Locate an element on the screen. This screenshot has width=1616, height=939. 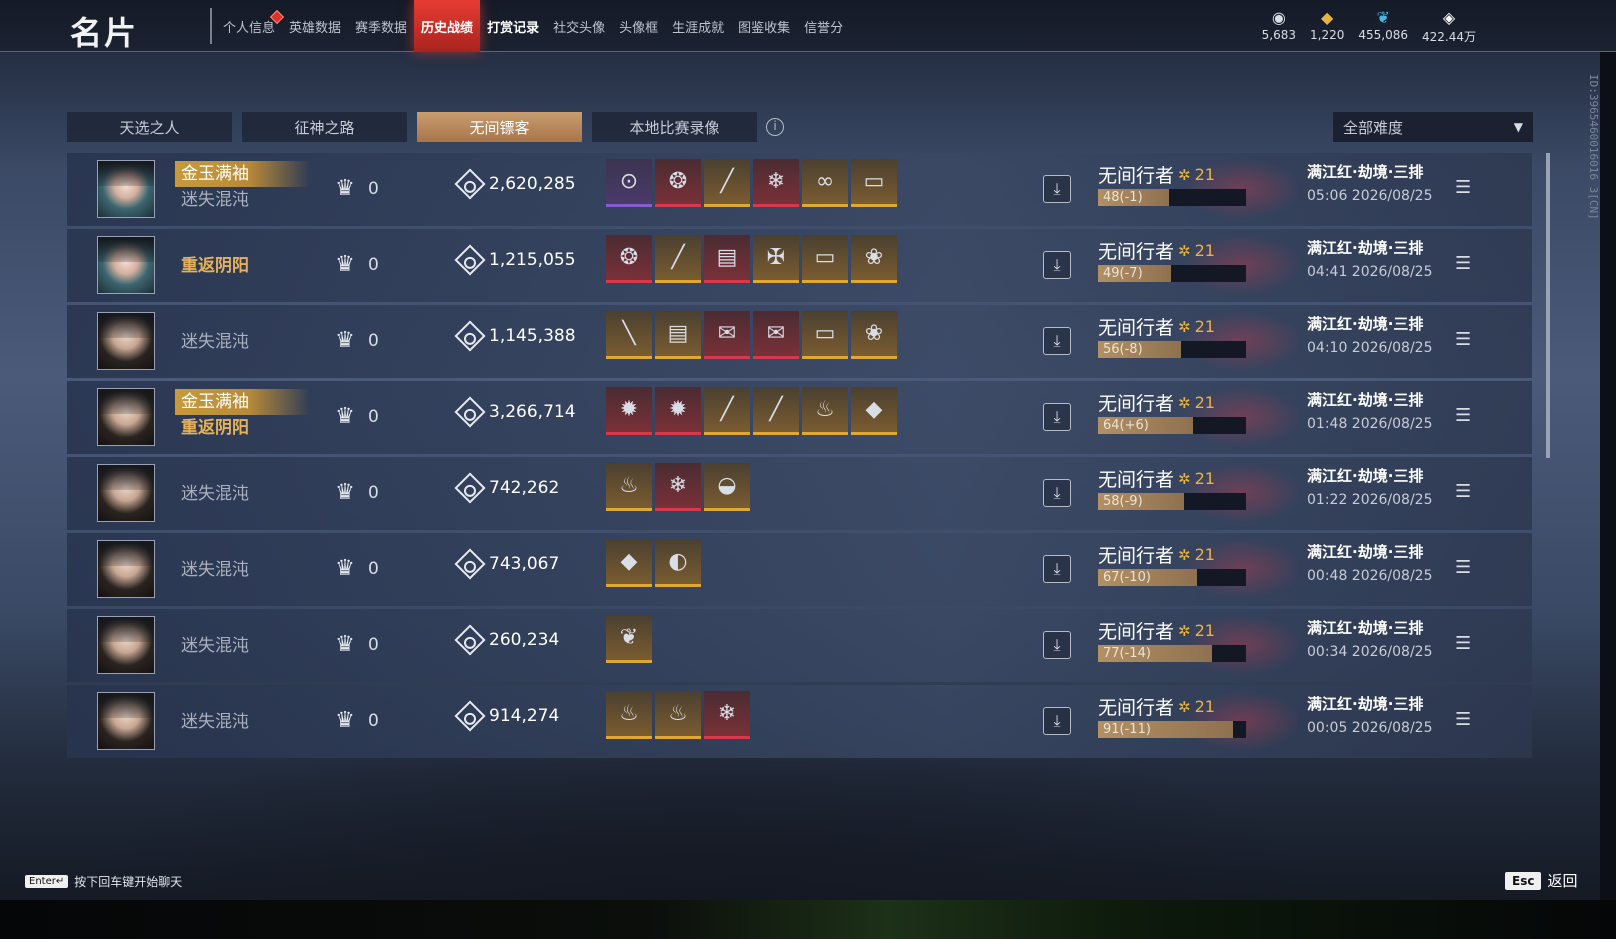
rank-level: 21 is located at coordinates (1204, 402).